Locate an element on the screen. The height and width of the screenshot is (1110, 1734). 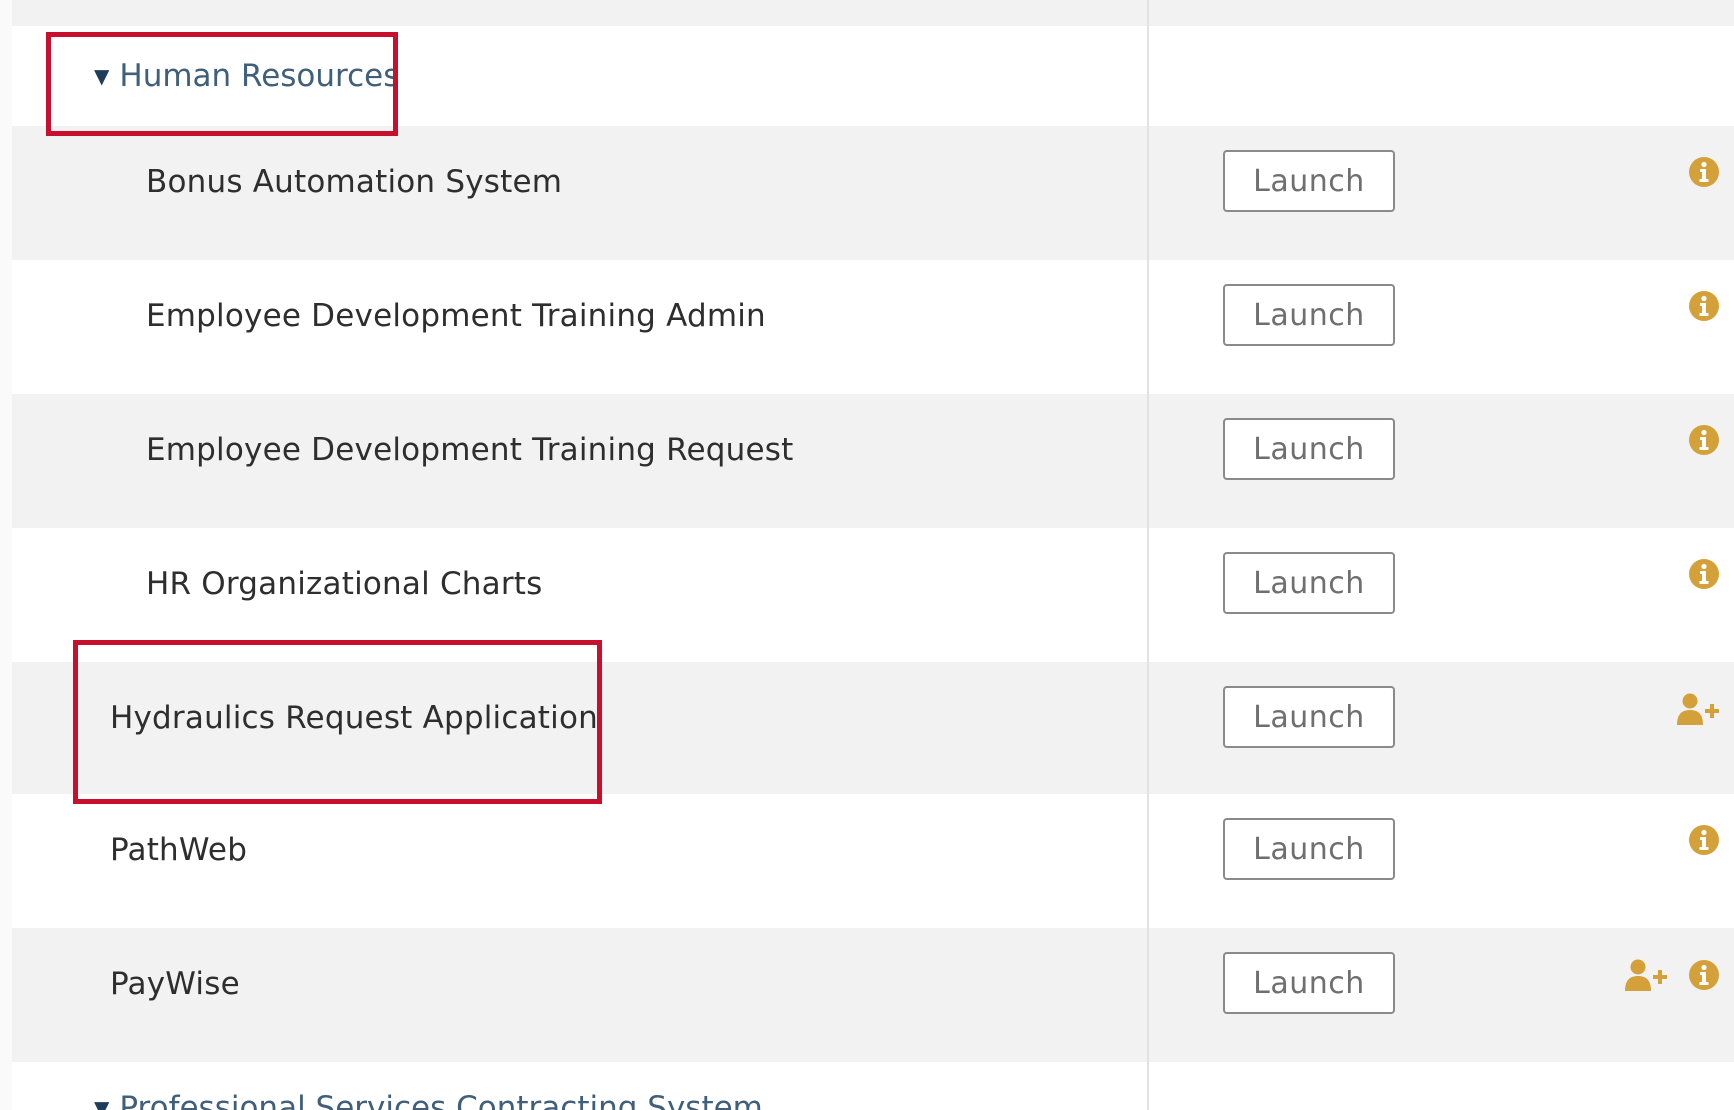
app-name: Bonus Automation System is located at coordinates (354, 182).